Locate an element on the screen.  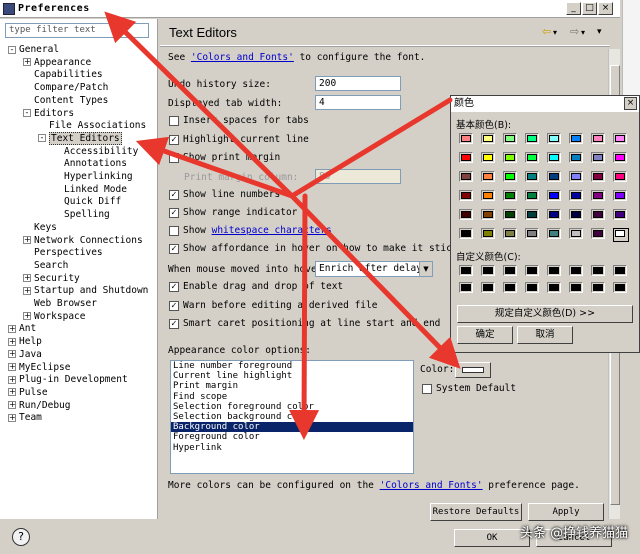
maximize-button: □ is located at coordinates (589, 8).